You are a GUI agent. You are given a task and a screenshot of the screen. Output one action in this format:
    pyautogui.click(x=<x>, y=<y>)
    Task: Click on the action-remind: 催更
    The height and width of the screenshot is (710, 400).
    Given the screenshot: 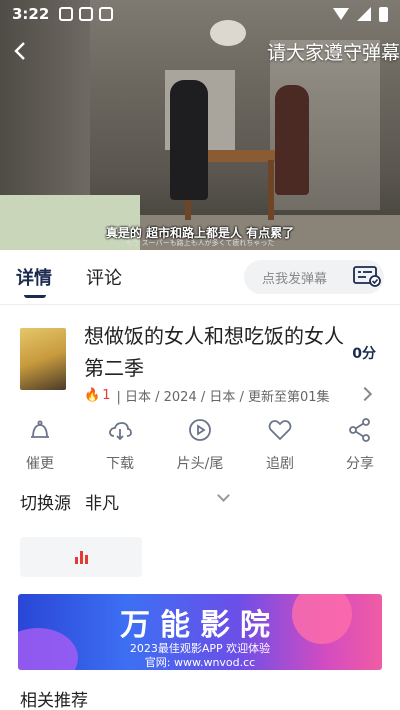 What is the action you would take?
    pyautogui.click(x=40, y=450)
    